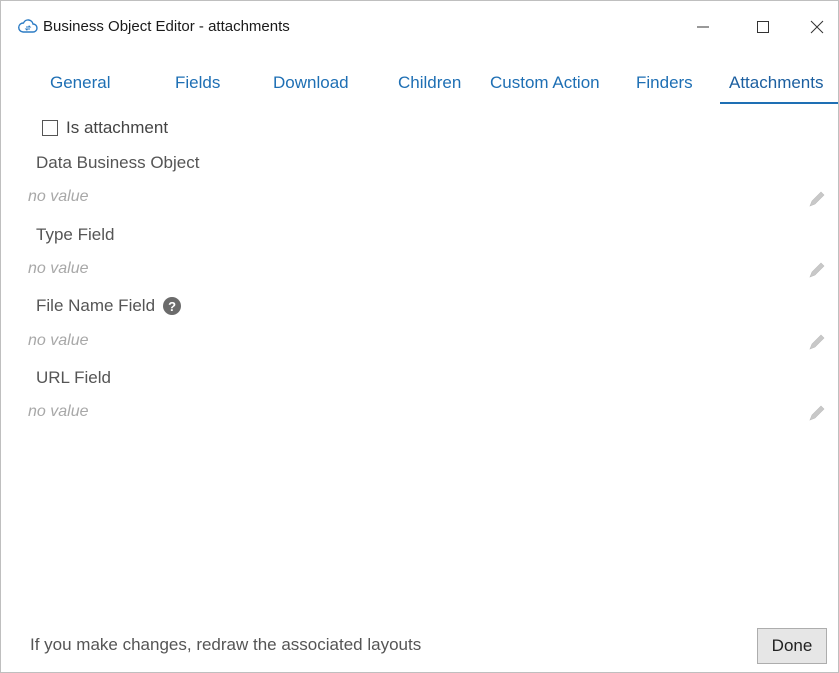 Image resolution: width=839 pixels, height=673 pixels. Describe the element at coordinates (776, 83) in the screenshot. I see `tab-attachments: Attachments` at that location.